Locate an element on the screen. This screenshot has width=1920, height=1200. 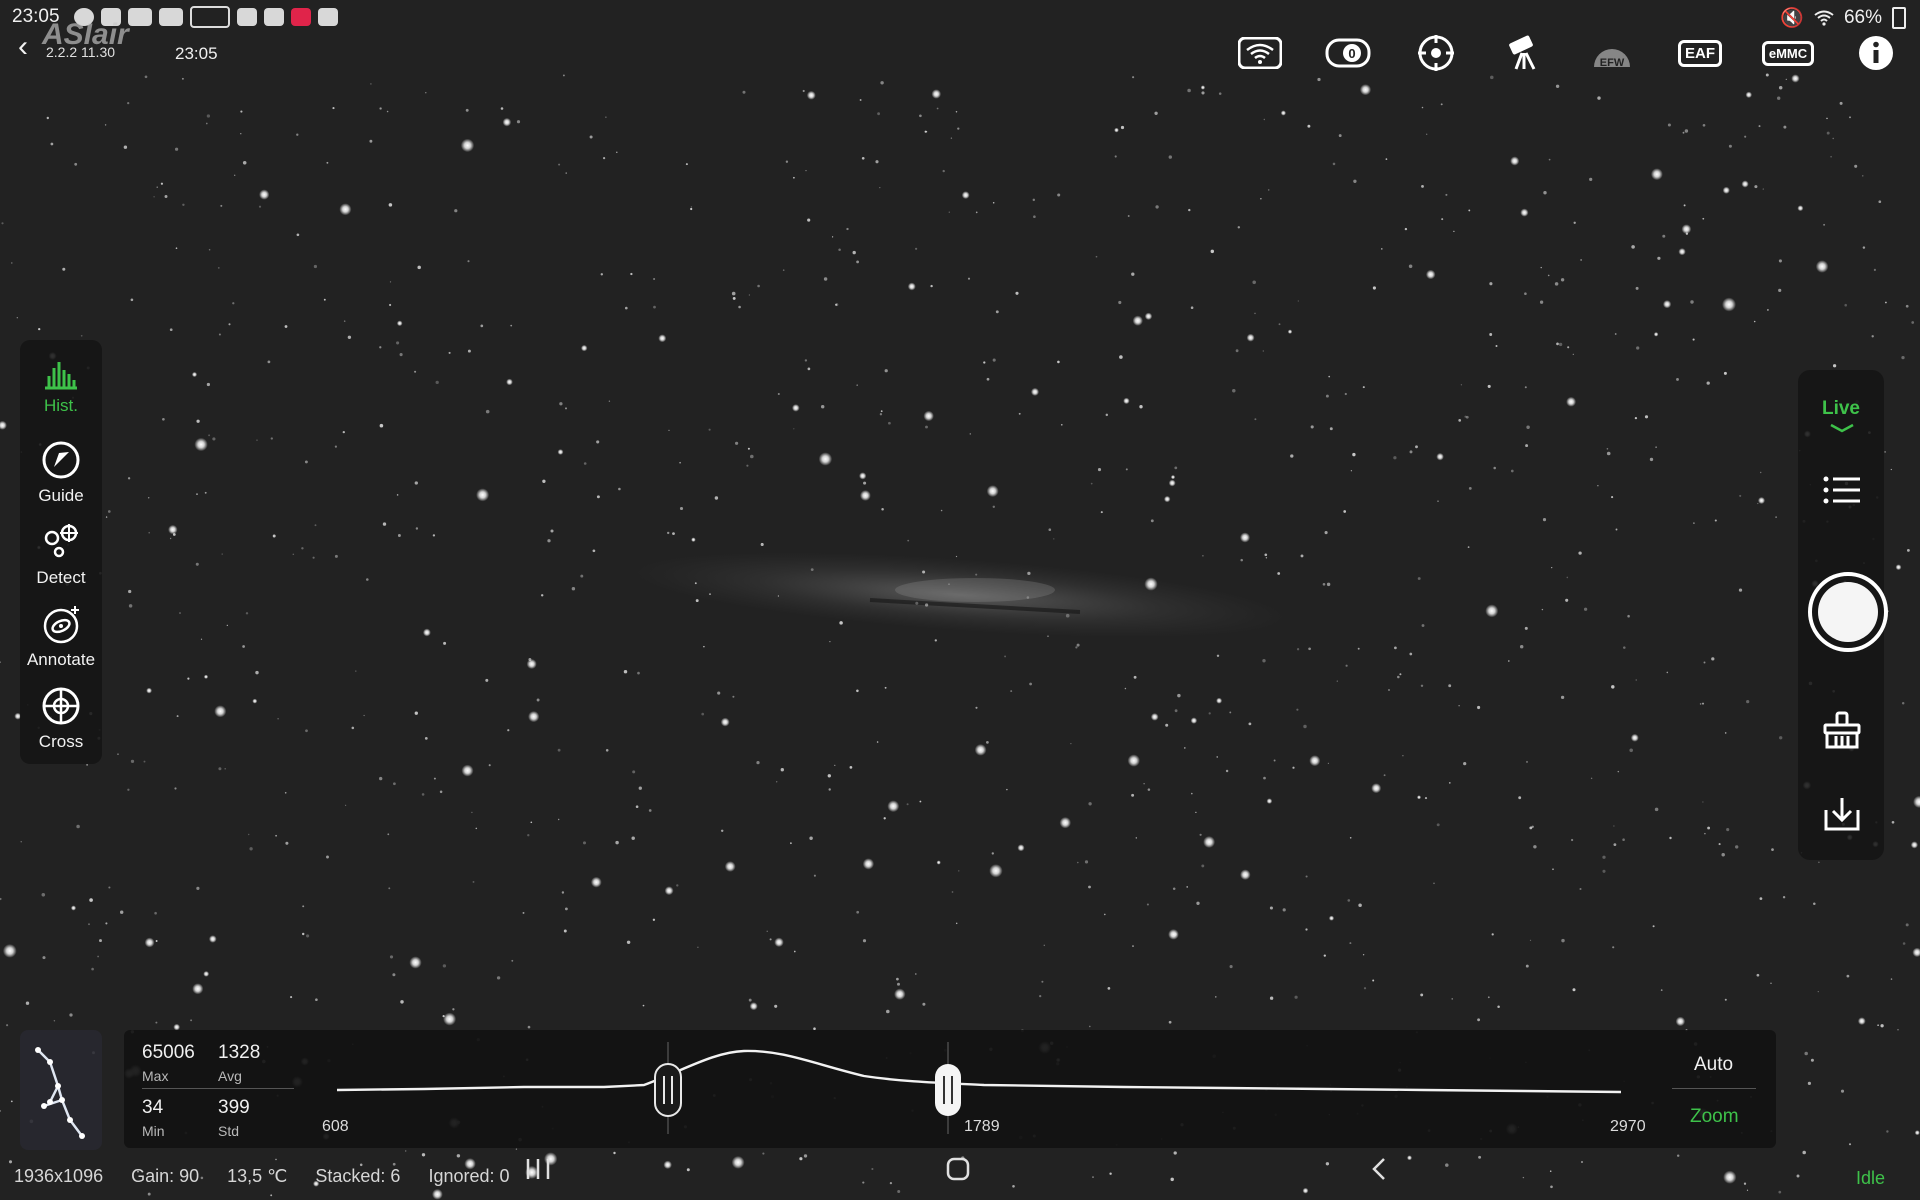
device-toolbar: 0 EFW EAF eMMC is located at coordinates (1568, 53).